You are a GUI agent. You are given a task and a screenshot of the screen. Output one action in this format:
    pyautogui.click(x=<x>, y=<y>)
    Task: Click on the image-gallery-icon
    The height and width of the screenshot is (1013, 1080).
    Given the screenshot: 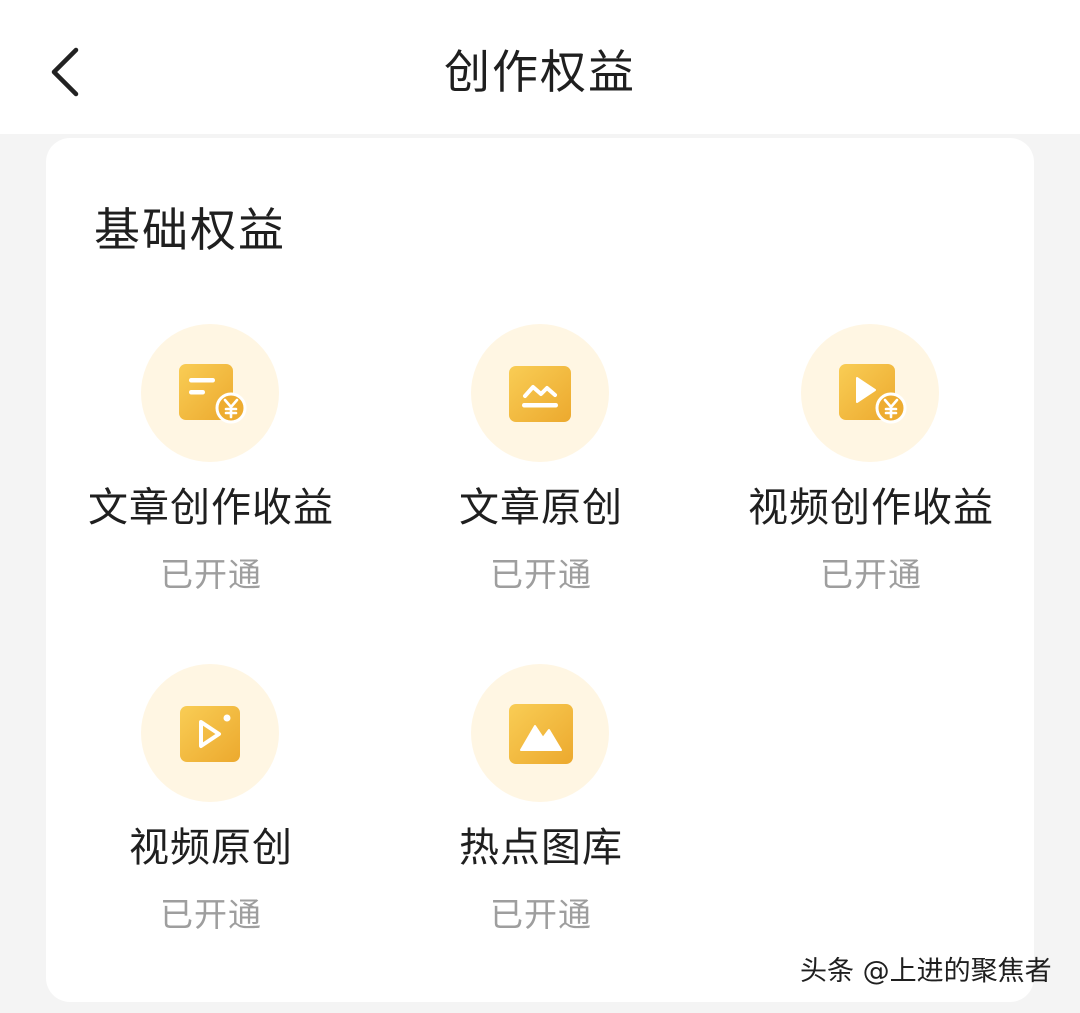 What is the action you would take?
    pyautogui.click(x=541, y=734)
    